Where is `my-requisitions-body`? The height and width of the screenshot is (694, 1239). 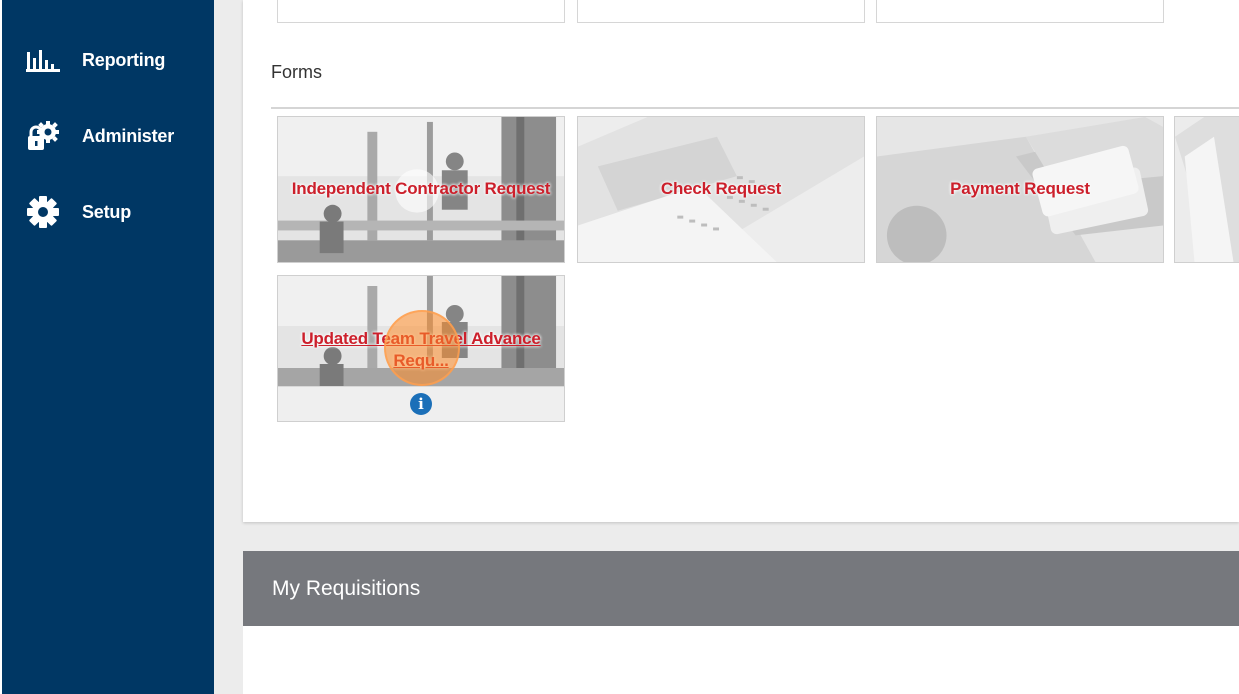
my-requisitions-body is located at coordinates (741, 660).